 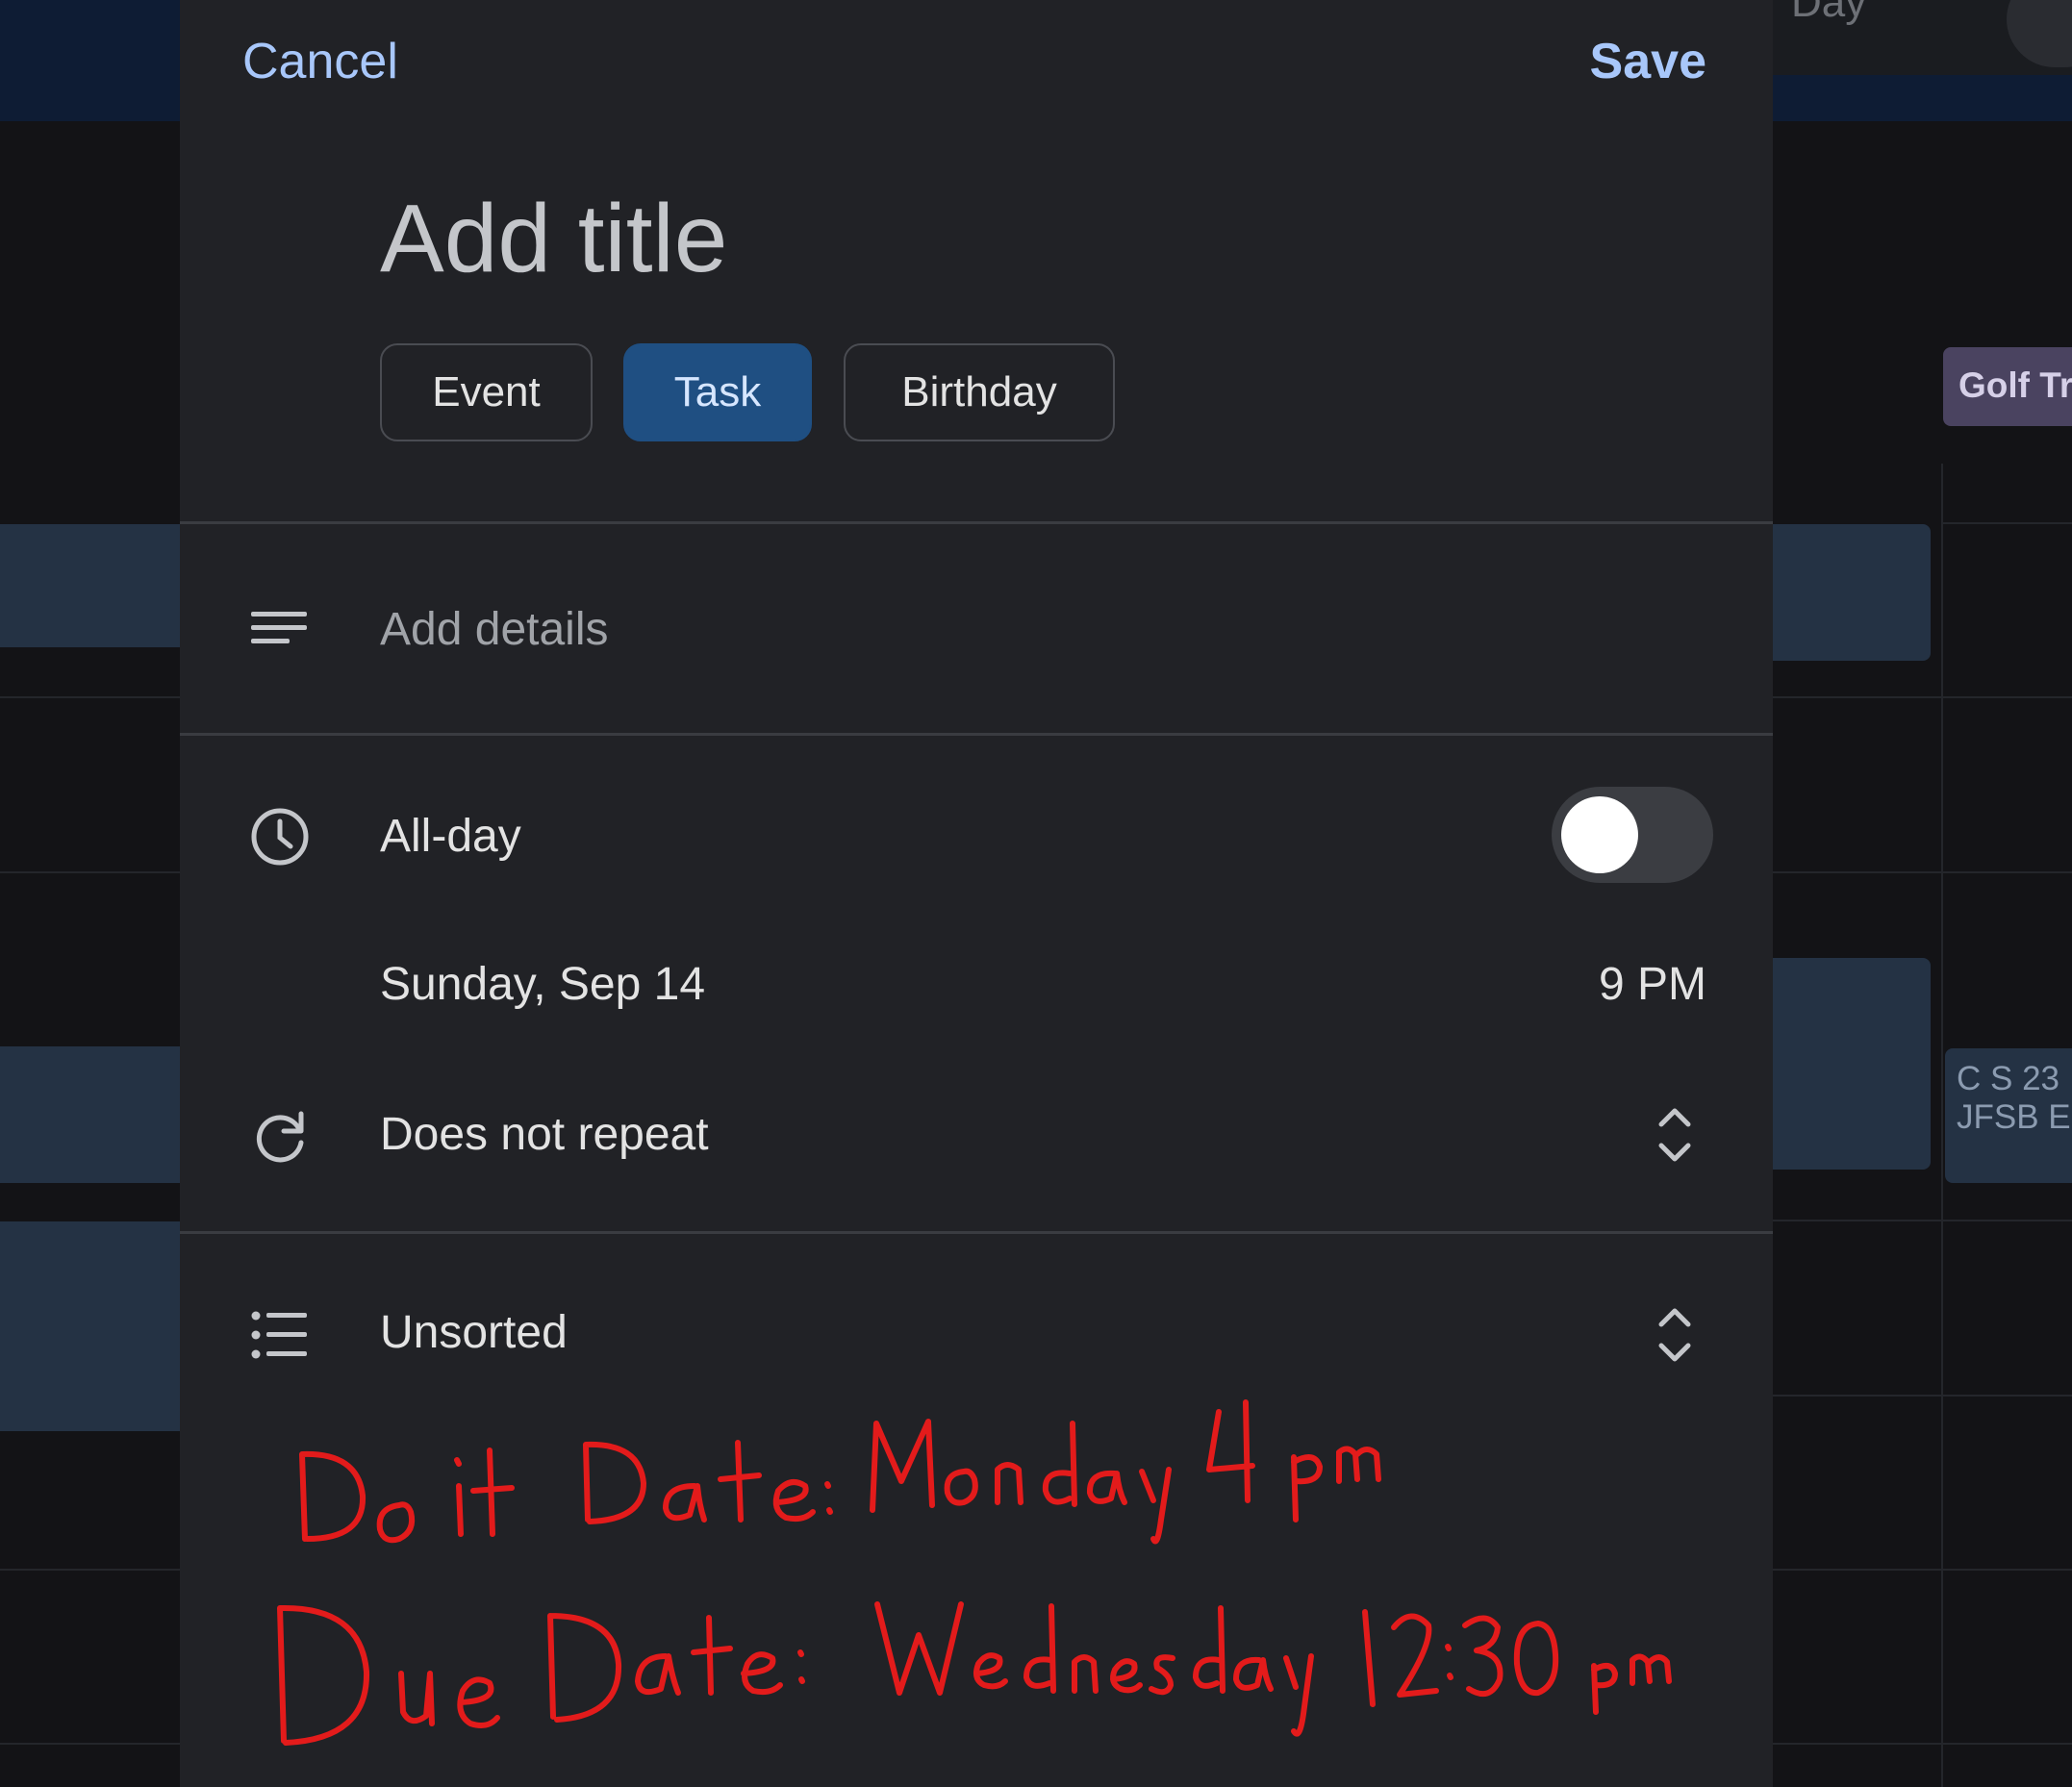 What do you see at coordinates (2014, 1117) in the screenshot?
I see `class-event-location: JFSB E` at bounding box center [2014, 1117].